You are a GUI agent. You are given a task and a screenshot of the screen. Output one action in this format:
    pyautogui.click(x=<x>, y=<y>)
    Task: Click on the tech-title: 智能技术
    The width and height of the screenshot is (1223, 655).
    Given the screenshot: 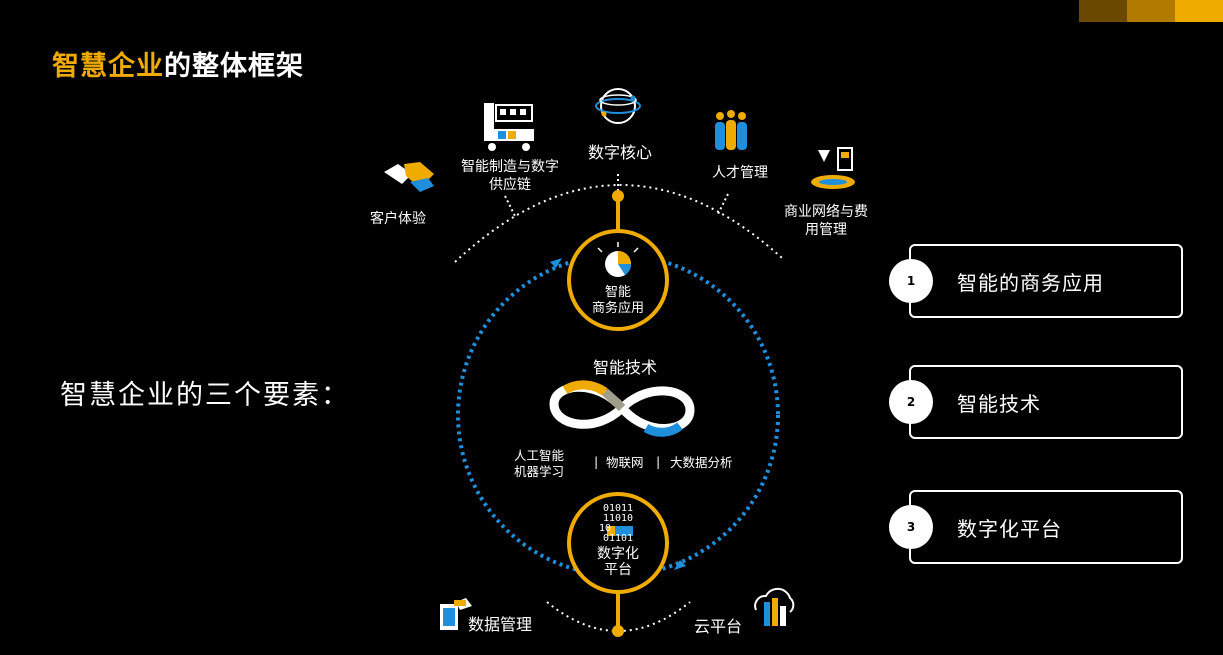 What is the action you would take?
    pyautogui.click(x=624, y=367)
    